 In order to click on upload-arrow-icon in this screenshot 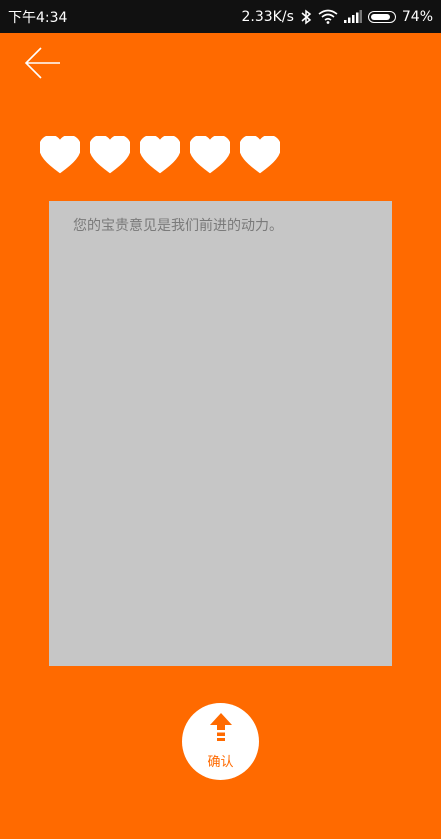, I will do `click(220, 731)`.